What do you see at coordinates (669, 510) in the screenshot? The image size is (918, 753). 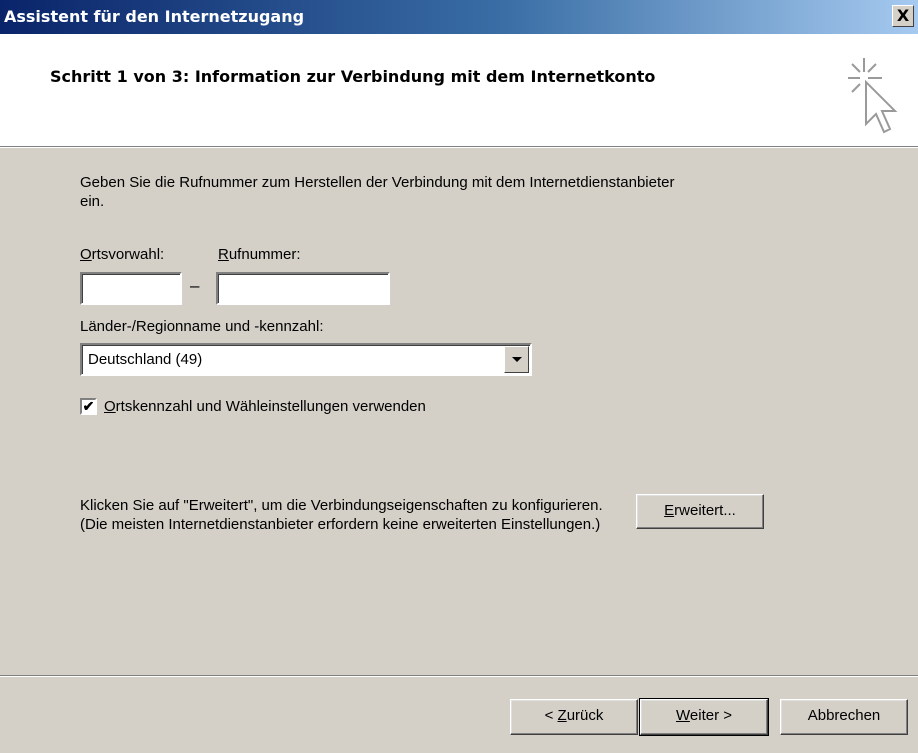 I see `advanced-button-mnemonic: E` at bounding box center [669, 510].